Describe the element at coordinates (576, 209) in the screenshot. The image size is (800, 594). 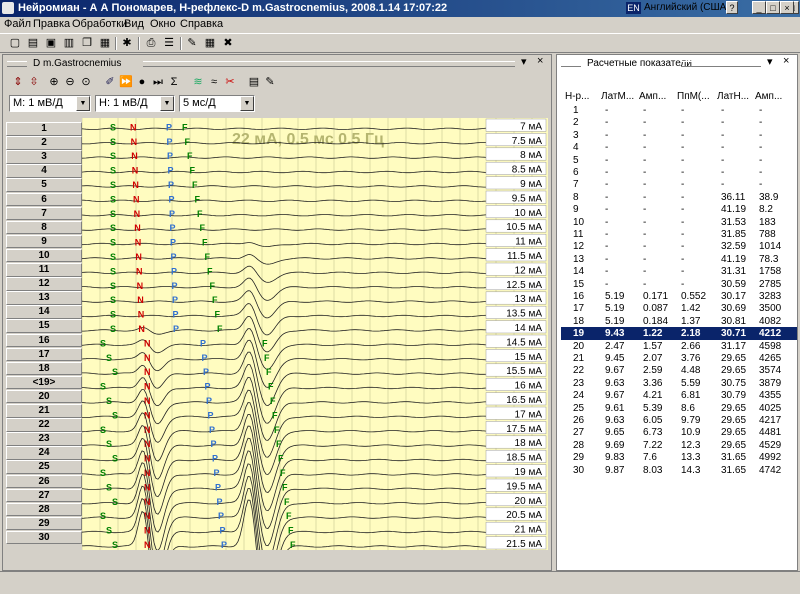
I see `table-cell: 9` at that location.